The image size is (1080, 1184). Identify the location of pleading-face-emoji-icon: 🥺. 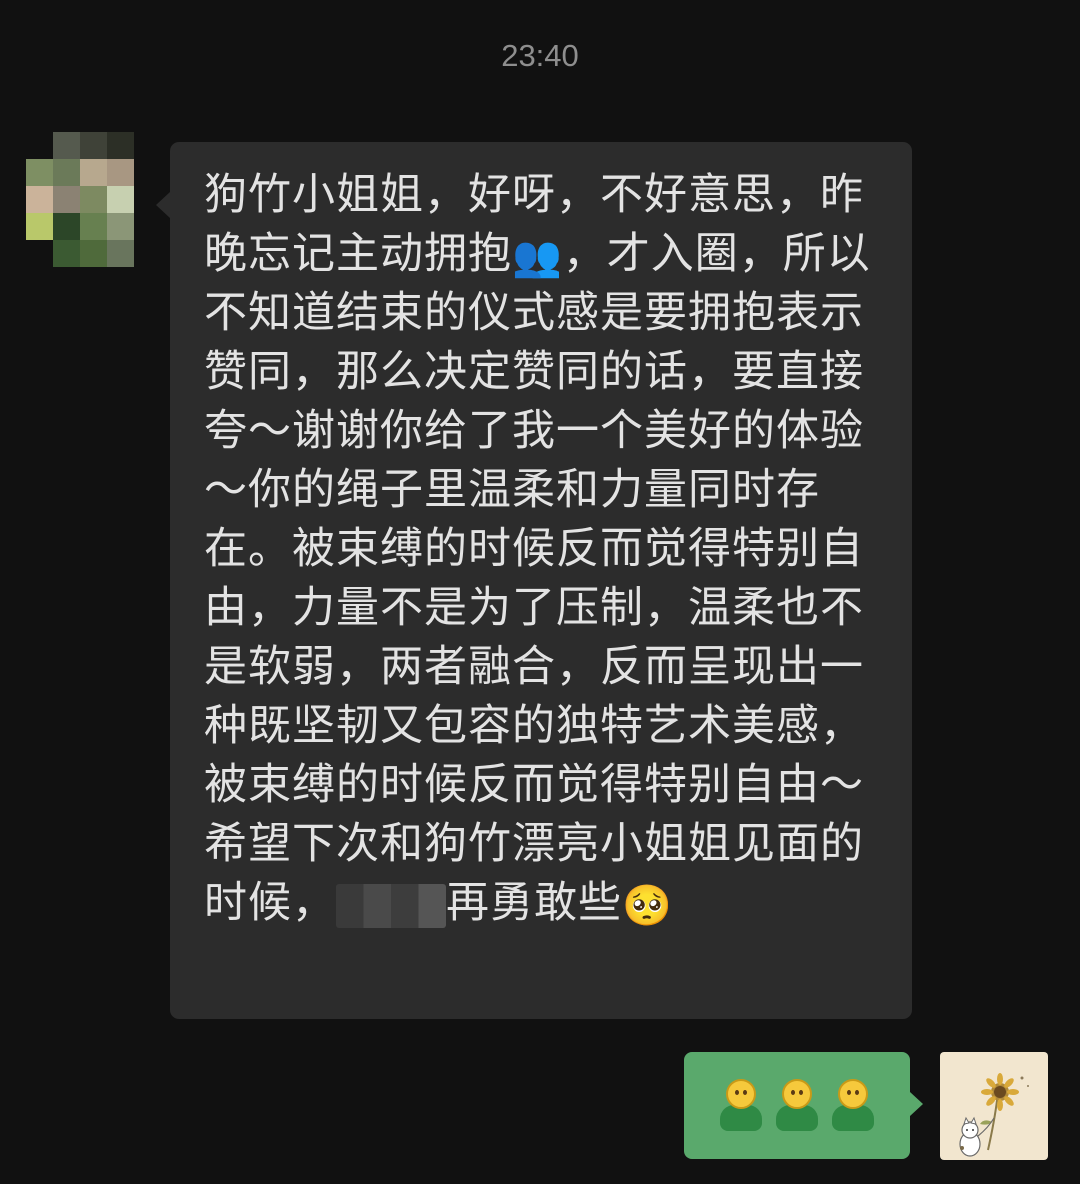
(647, 905).